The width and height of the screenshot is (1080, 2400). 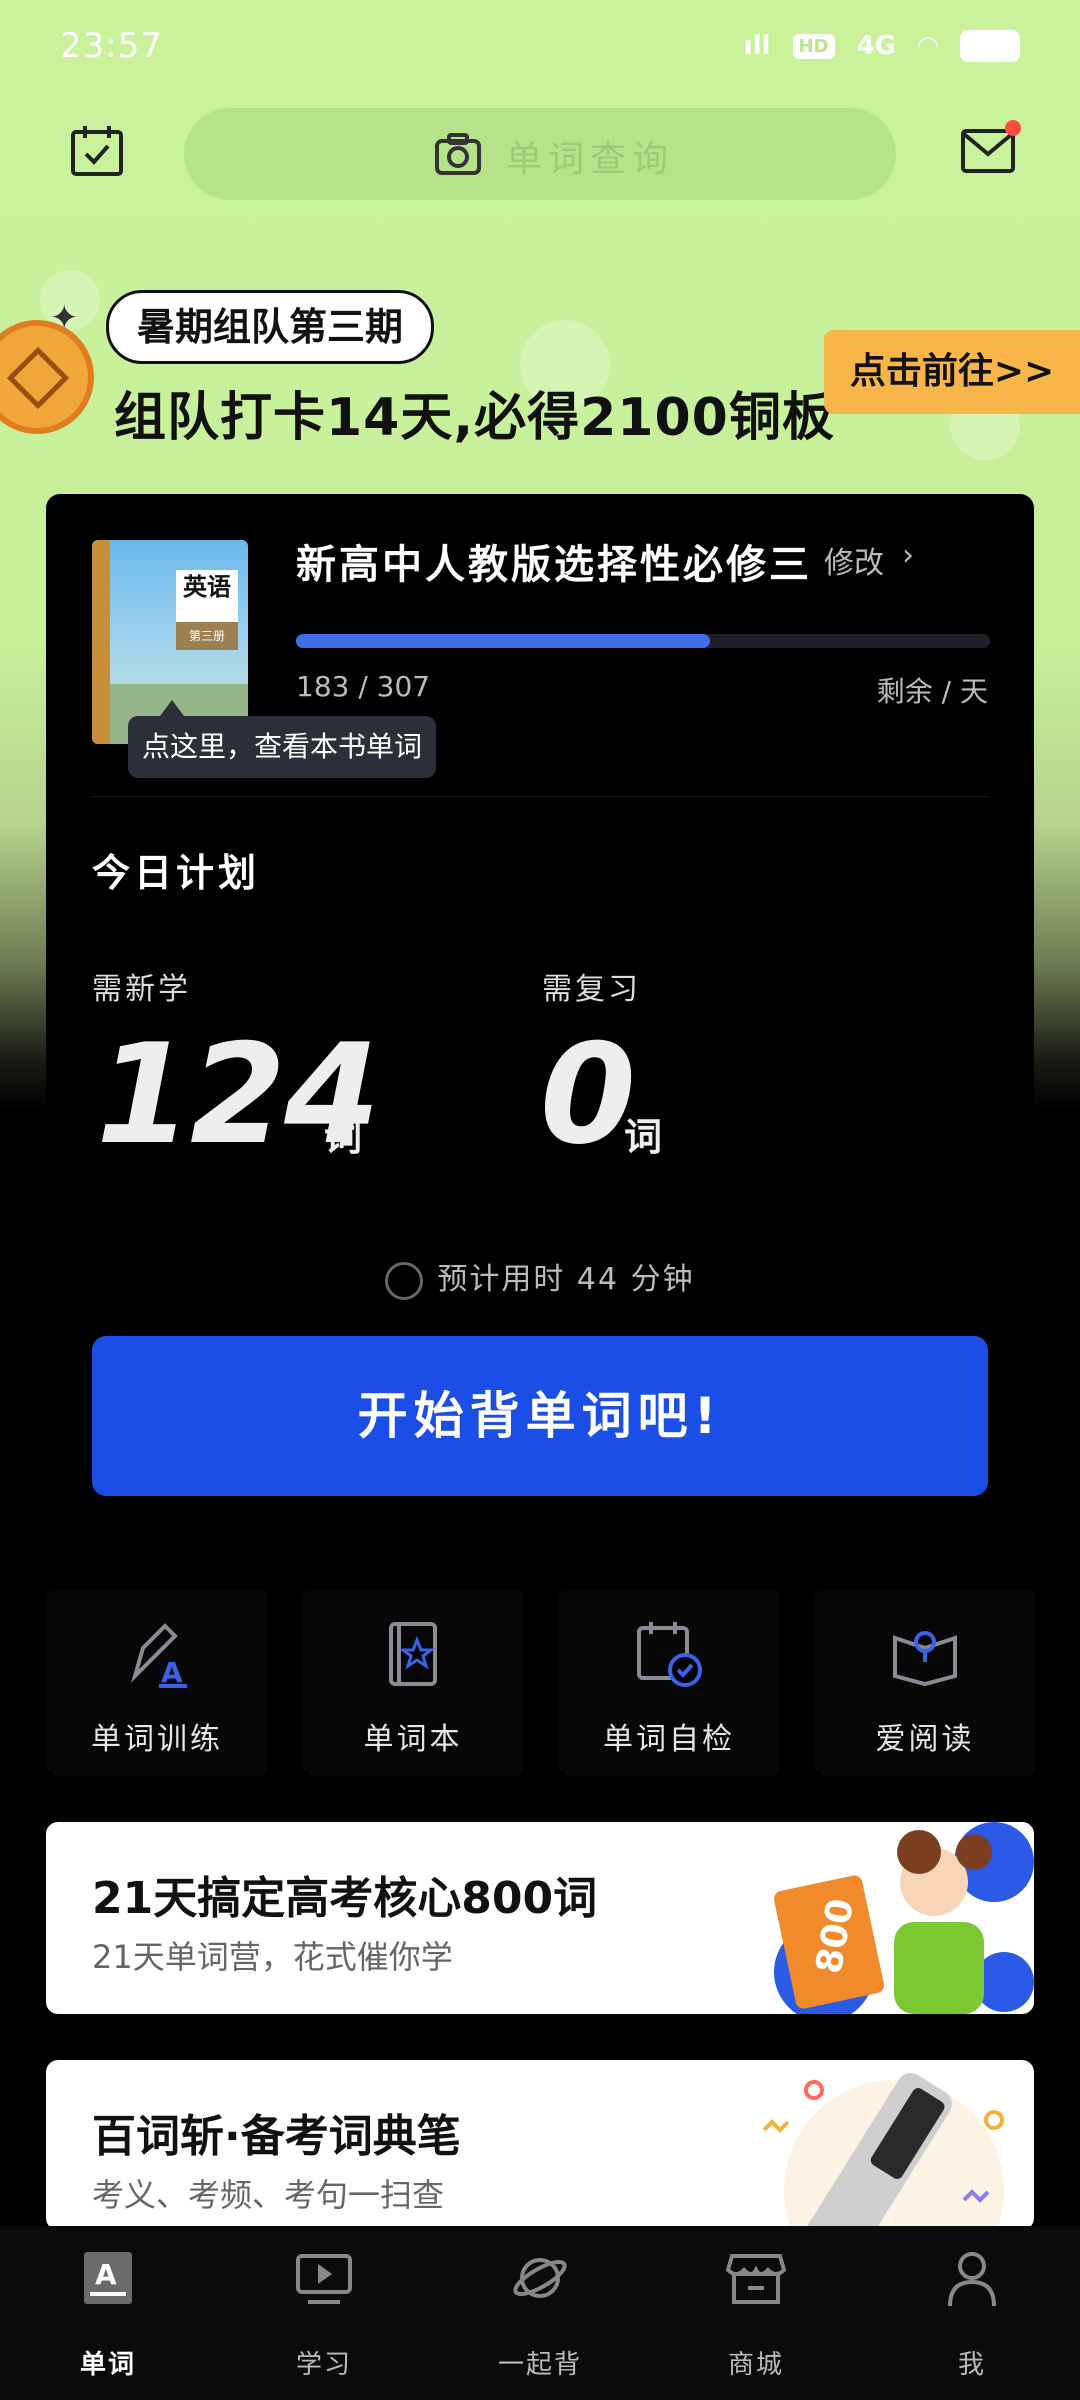 What do you see at coordinates (540, 370) in the screenshot?
I see `promo-banner: ✦ 暑期组队第三期 组队打卡14天,必得2100铜板 点击前往>>` at bounding box center [540, 370].